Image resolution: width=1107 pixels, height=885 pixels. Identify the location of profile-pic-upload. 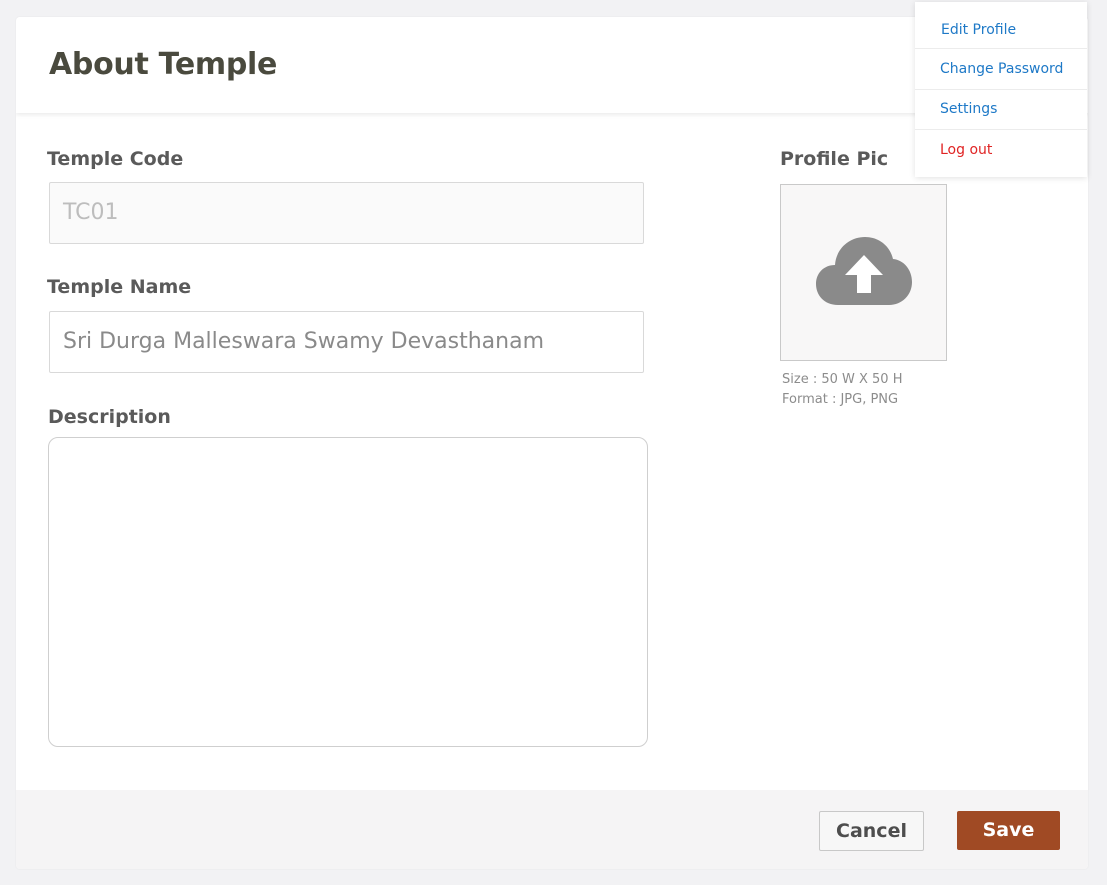
(863, 272).